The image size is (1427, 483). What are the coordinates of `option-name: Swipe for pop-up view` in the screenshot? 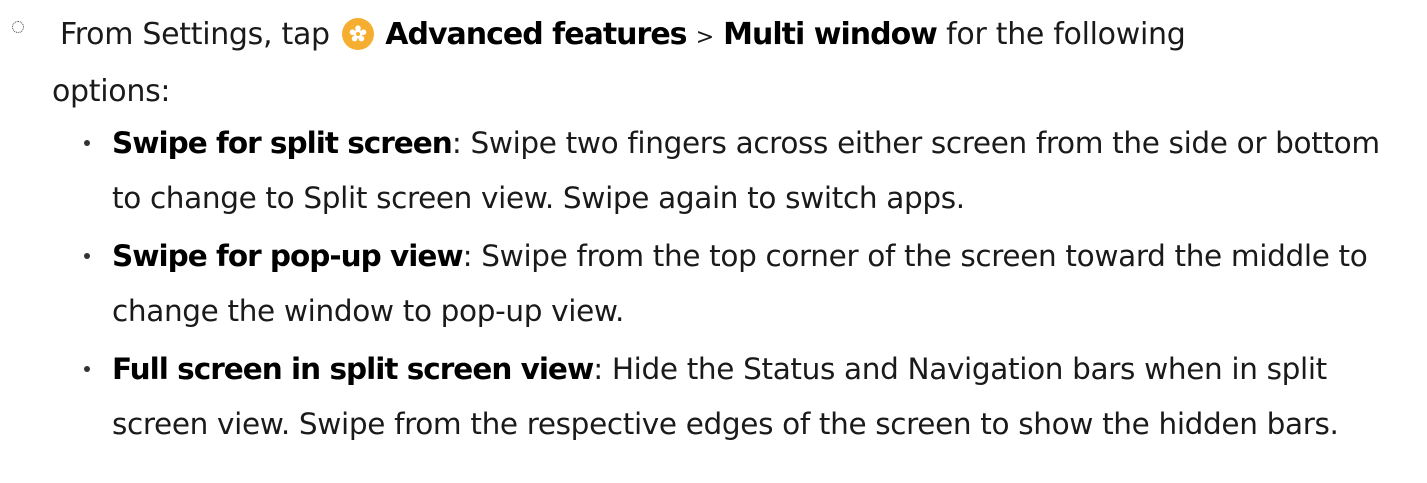 It's located at (288, 256).